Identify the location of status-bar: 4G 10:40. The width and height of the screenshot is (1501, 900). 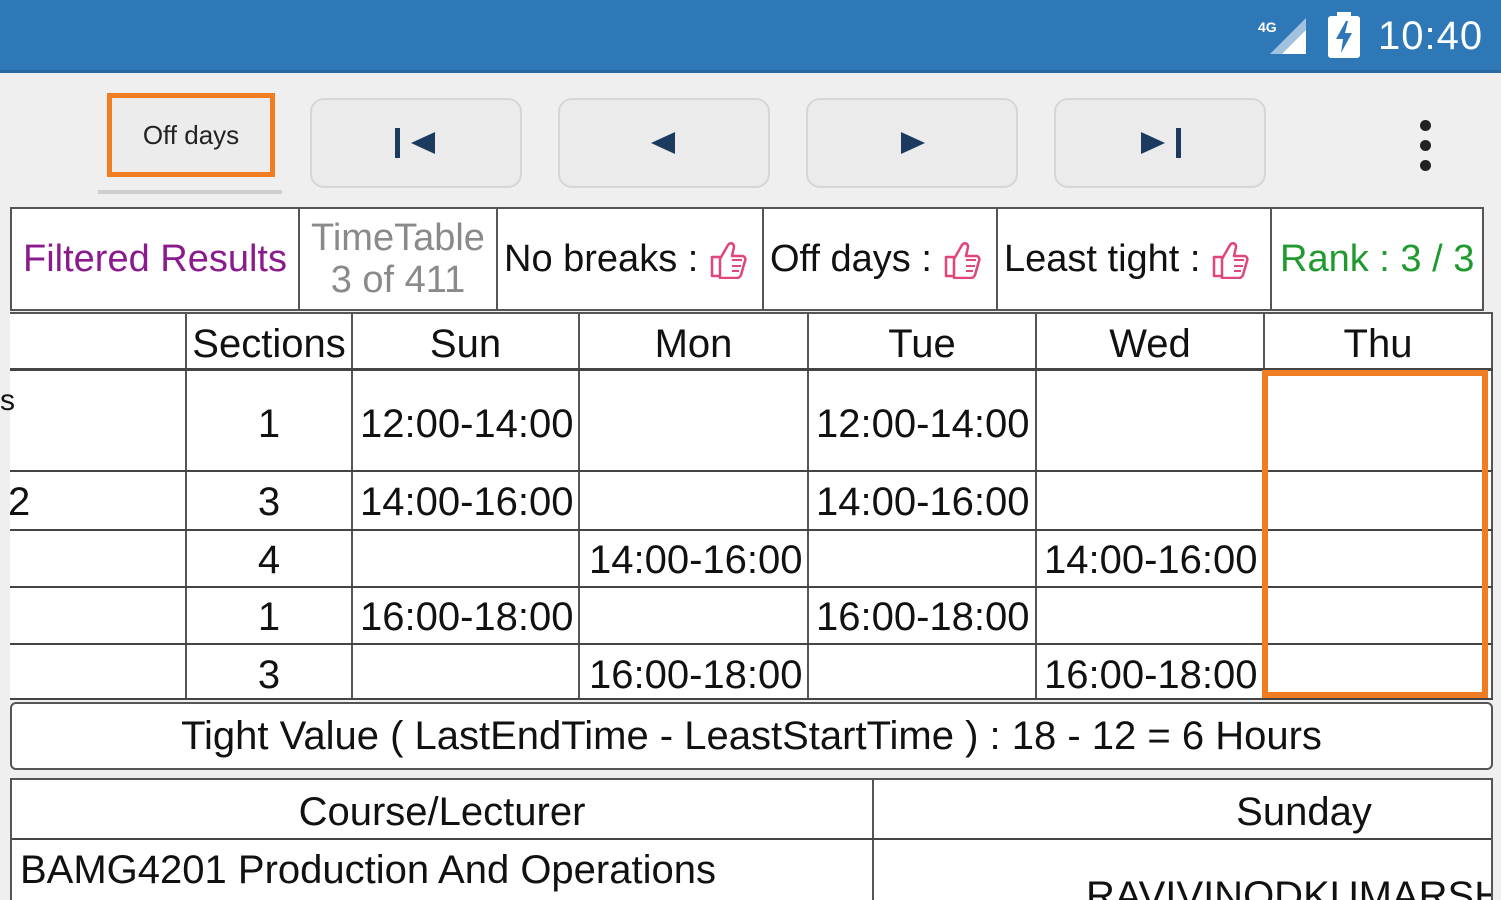
(750, 36).